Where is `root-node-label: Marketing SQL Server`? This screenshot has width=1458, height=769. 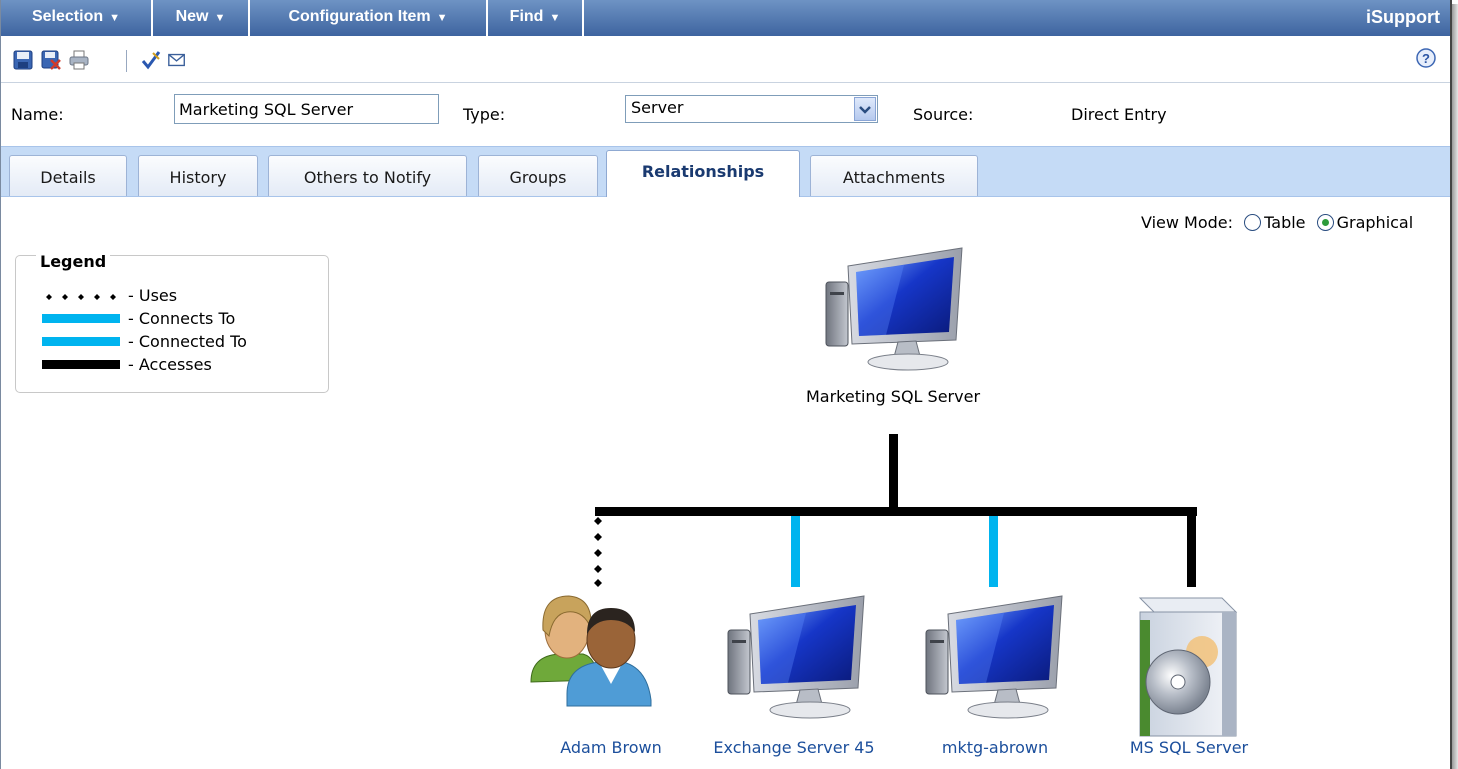
root-node-label: Marketing SQL Server is located at coordinates (893, 396).